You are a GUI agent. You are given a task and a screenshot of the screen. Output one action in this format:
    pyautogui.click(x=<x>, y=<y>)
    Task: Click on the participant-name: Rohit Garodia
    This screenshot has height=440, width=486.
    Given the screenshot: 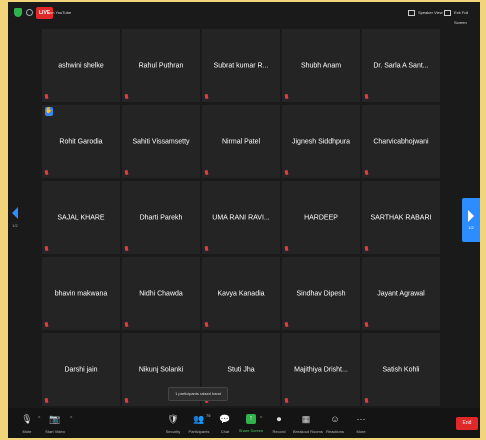 What is the action you would take?
    pyautogui.click(x=81, y=141)
    